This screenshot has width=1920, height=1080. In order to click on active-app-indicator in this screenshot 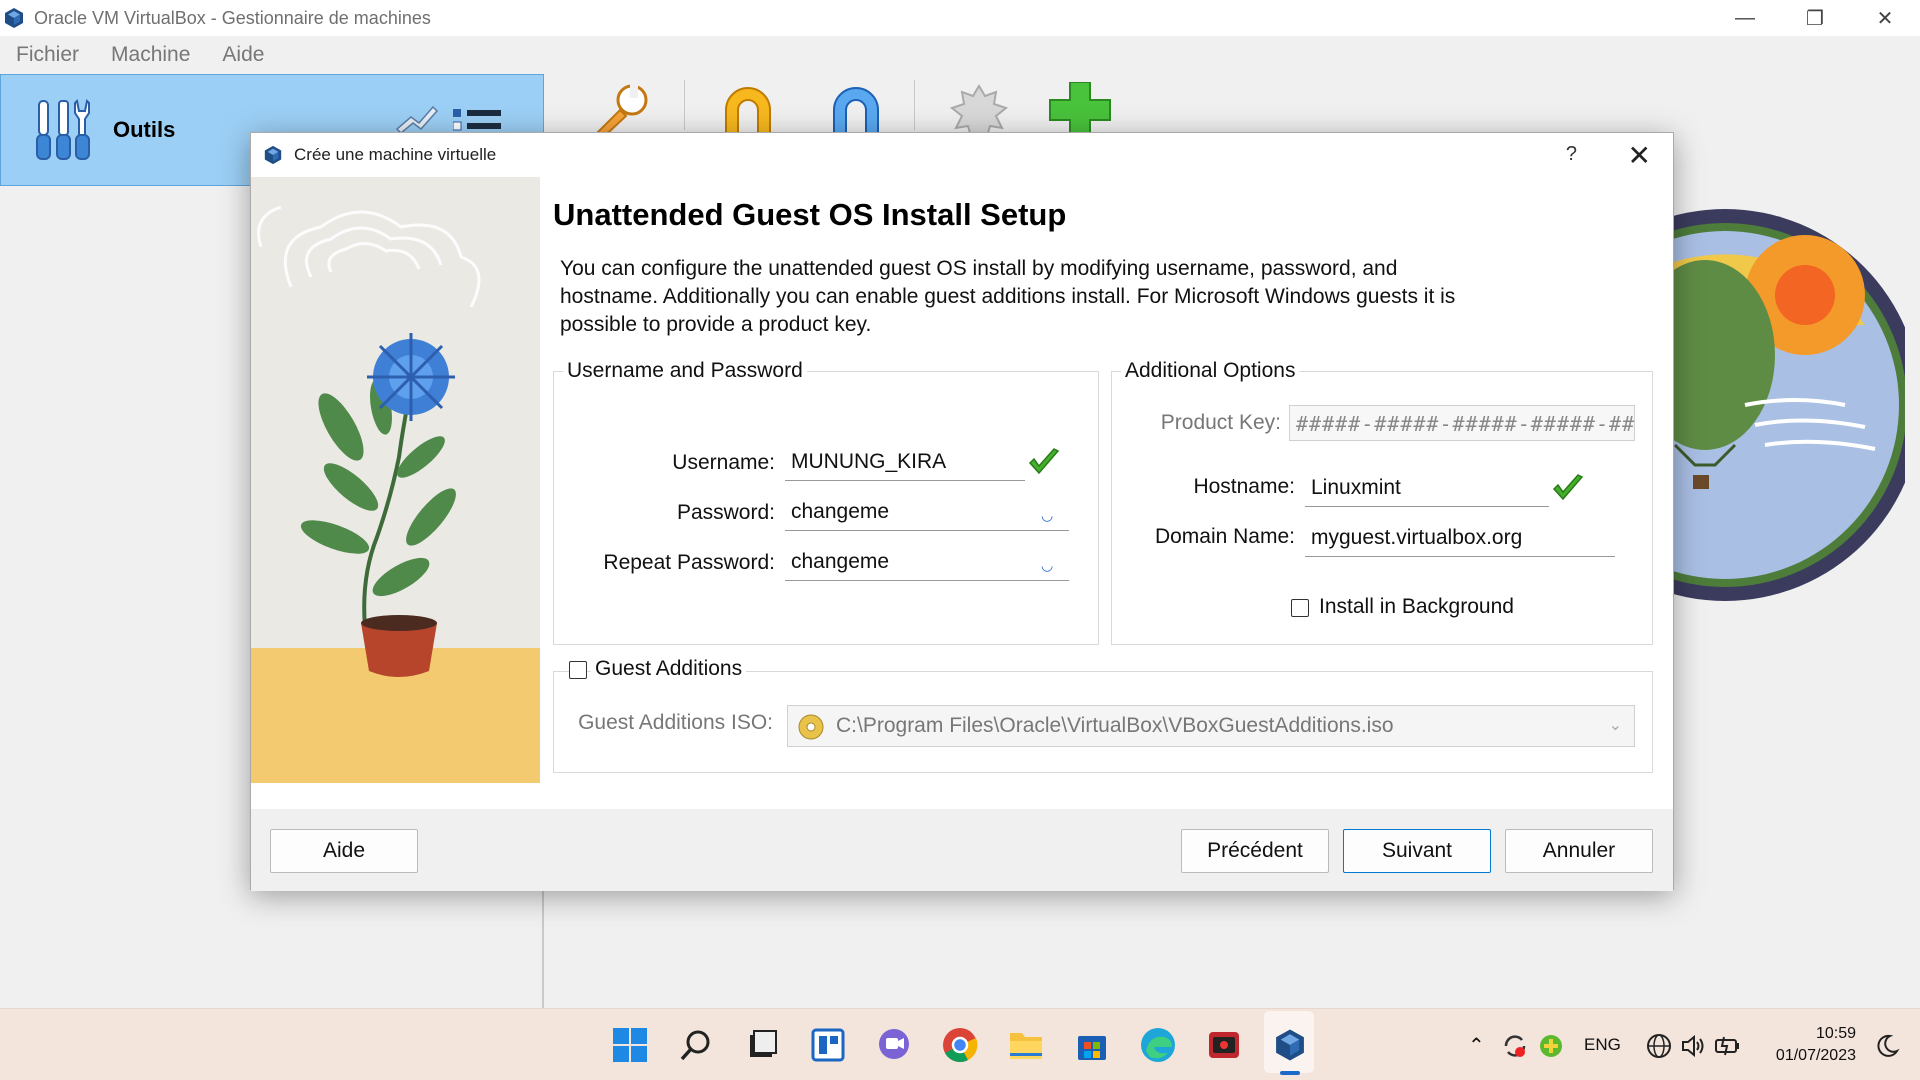, I will do `click(1290, 1073)`.